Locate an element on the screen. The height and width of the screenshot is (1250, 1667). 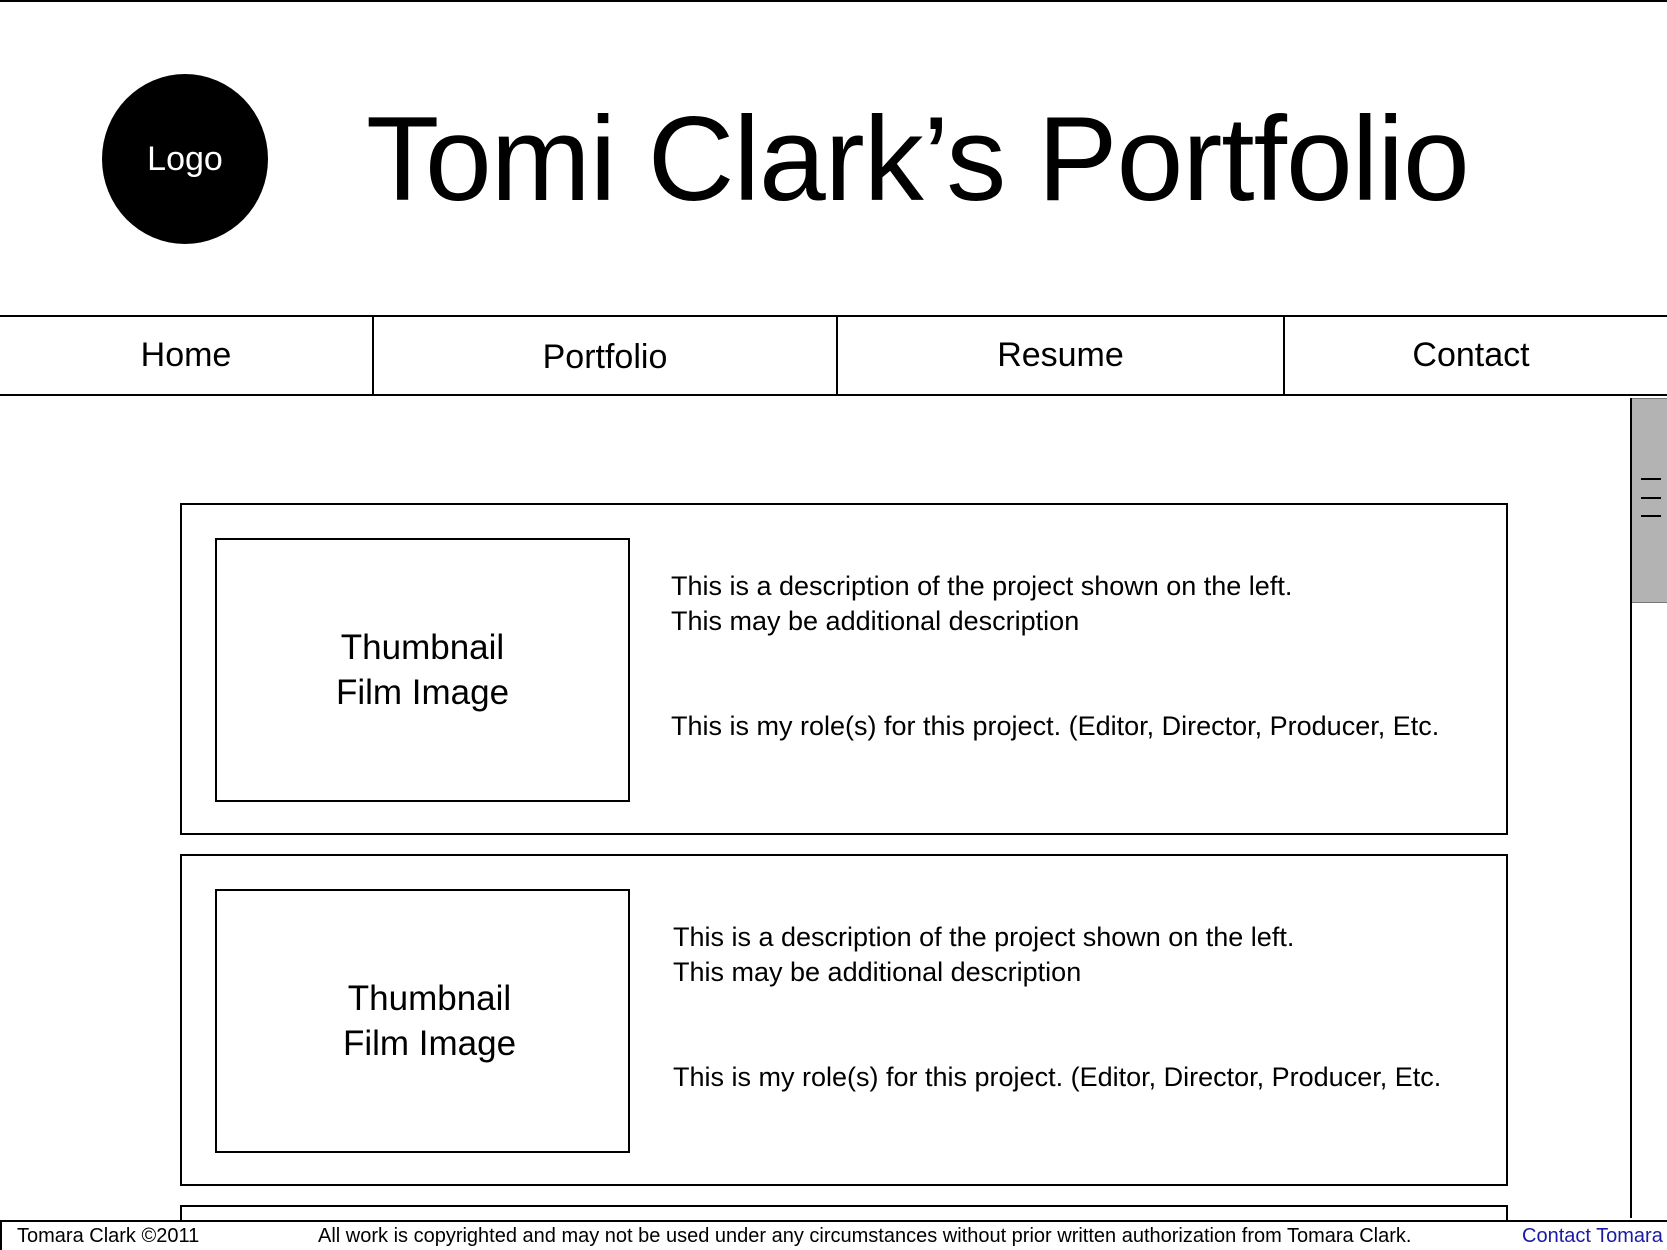
scrollbar-thumb is located at coordinates (1649, 500).